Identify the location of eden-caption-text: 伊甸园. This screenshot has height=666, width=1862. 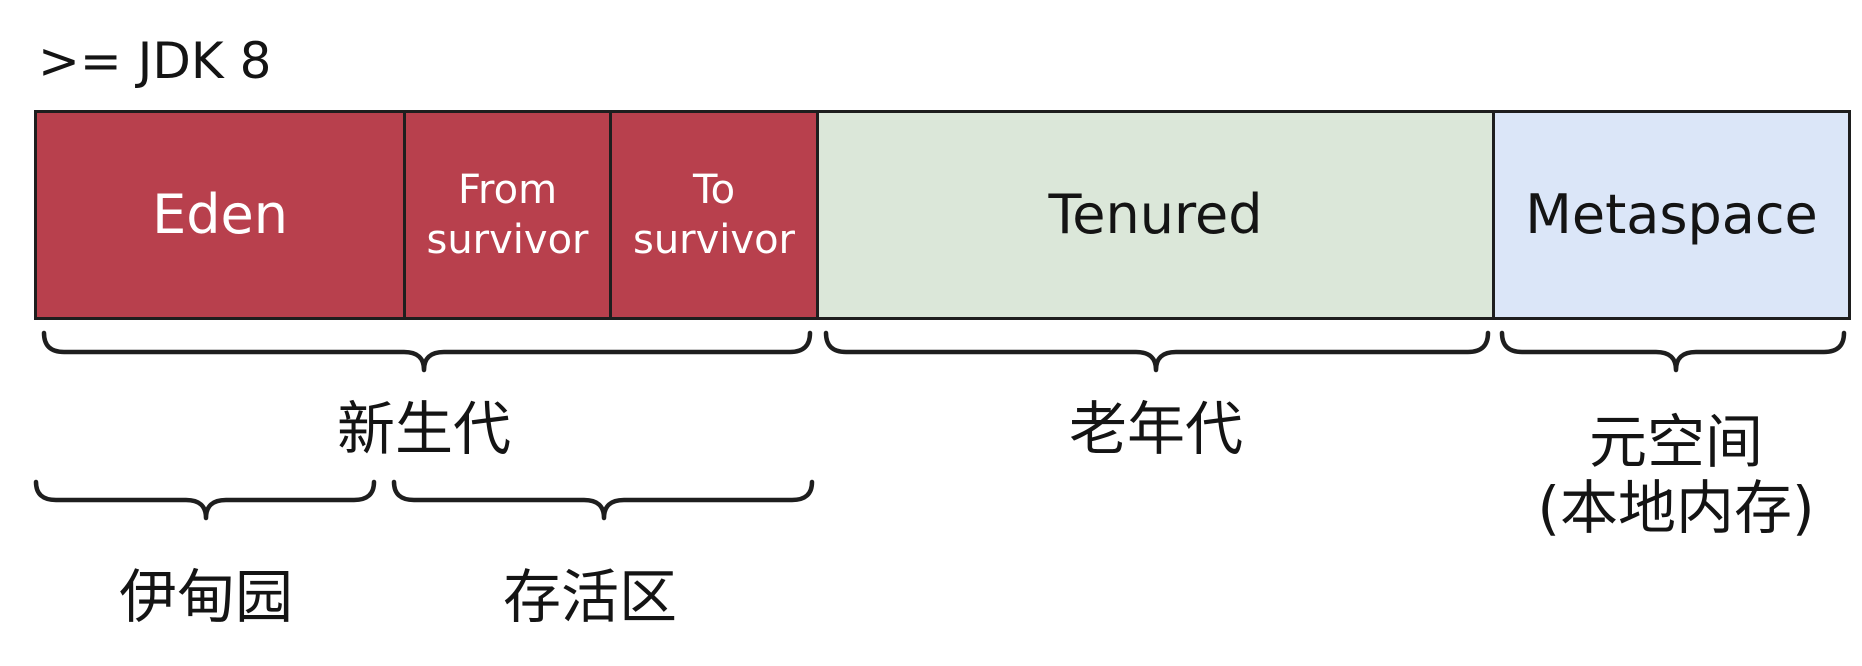
(206, 597).